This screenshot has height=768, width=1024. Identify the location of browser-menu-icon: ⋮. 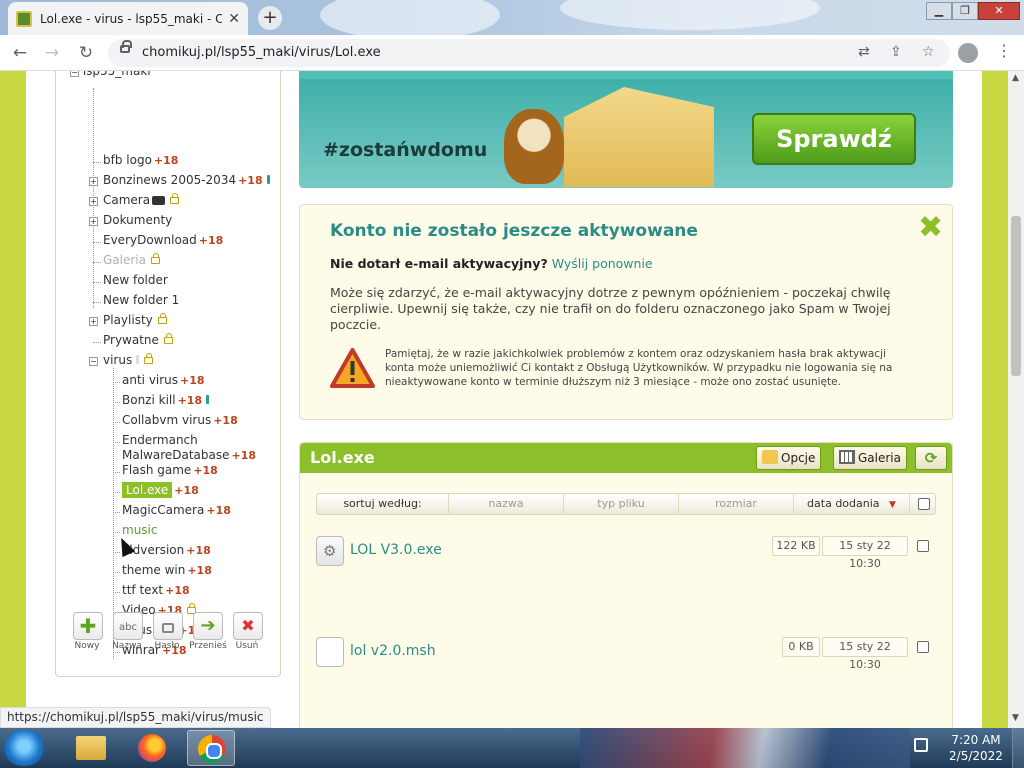
(1004, 50).